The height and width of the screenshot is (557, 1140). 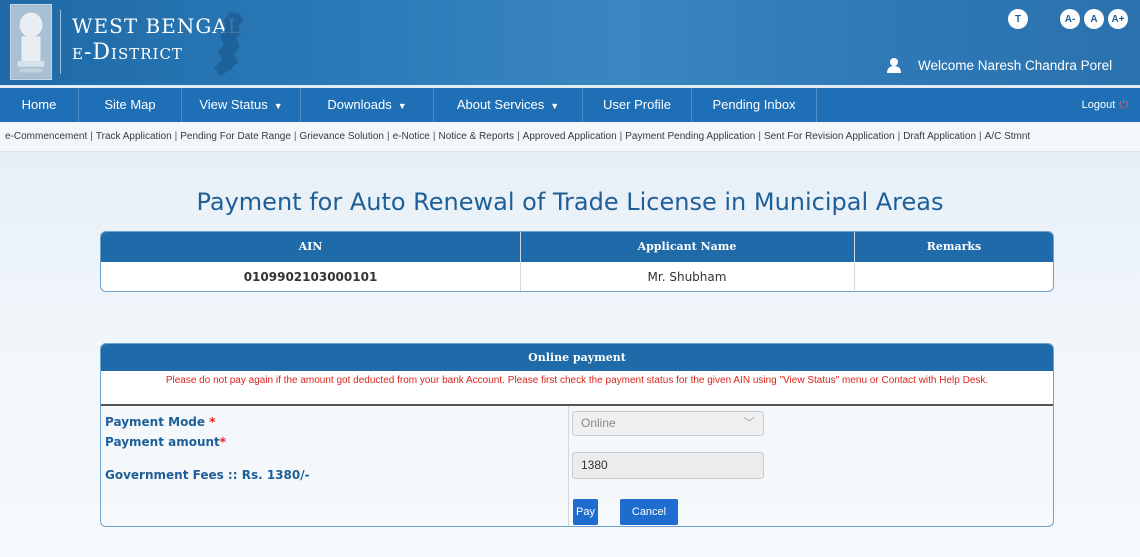 I want to click on column-divider, so click(x=568, y=466).